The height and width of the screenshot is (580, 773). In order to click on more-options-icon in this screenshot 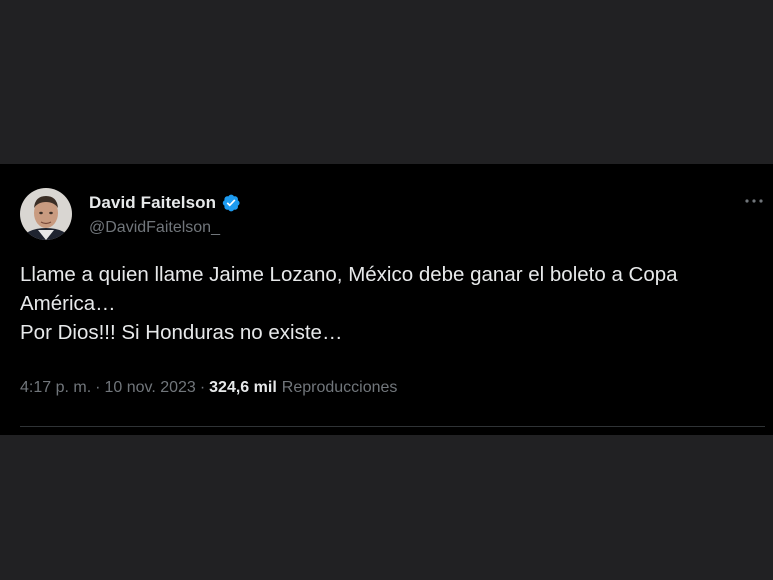, I will do `click(754, 201)`.